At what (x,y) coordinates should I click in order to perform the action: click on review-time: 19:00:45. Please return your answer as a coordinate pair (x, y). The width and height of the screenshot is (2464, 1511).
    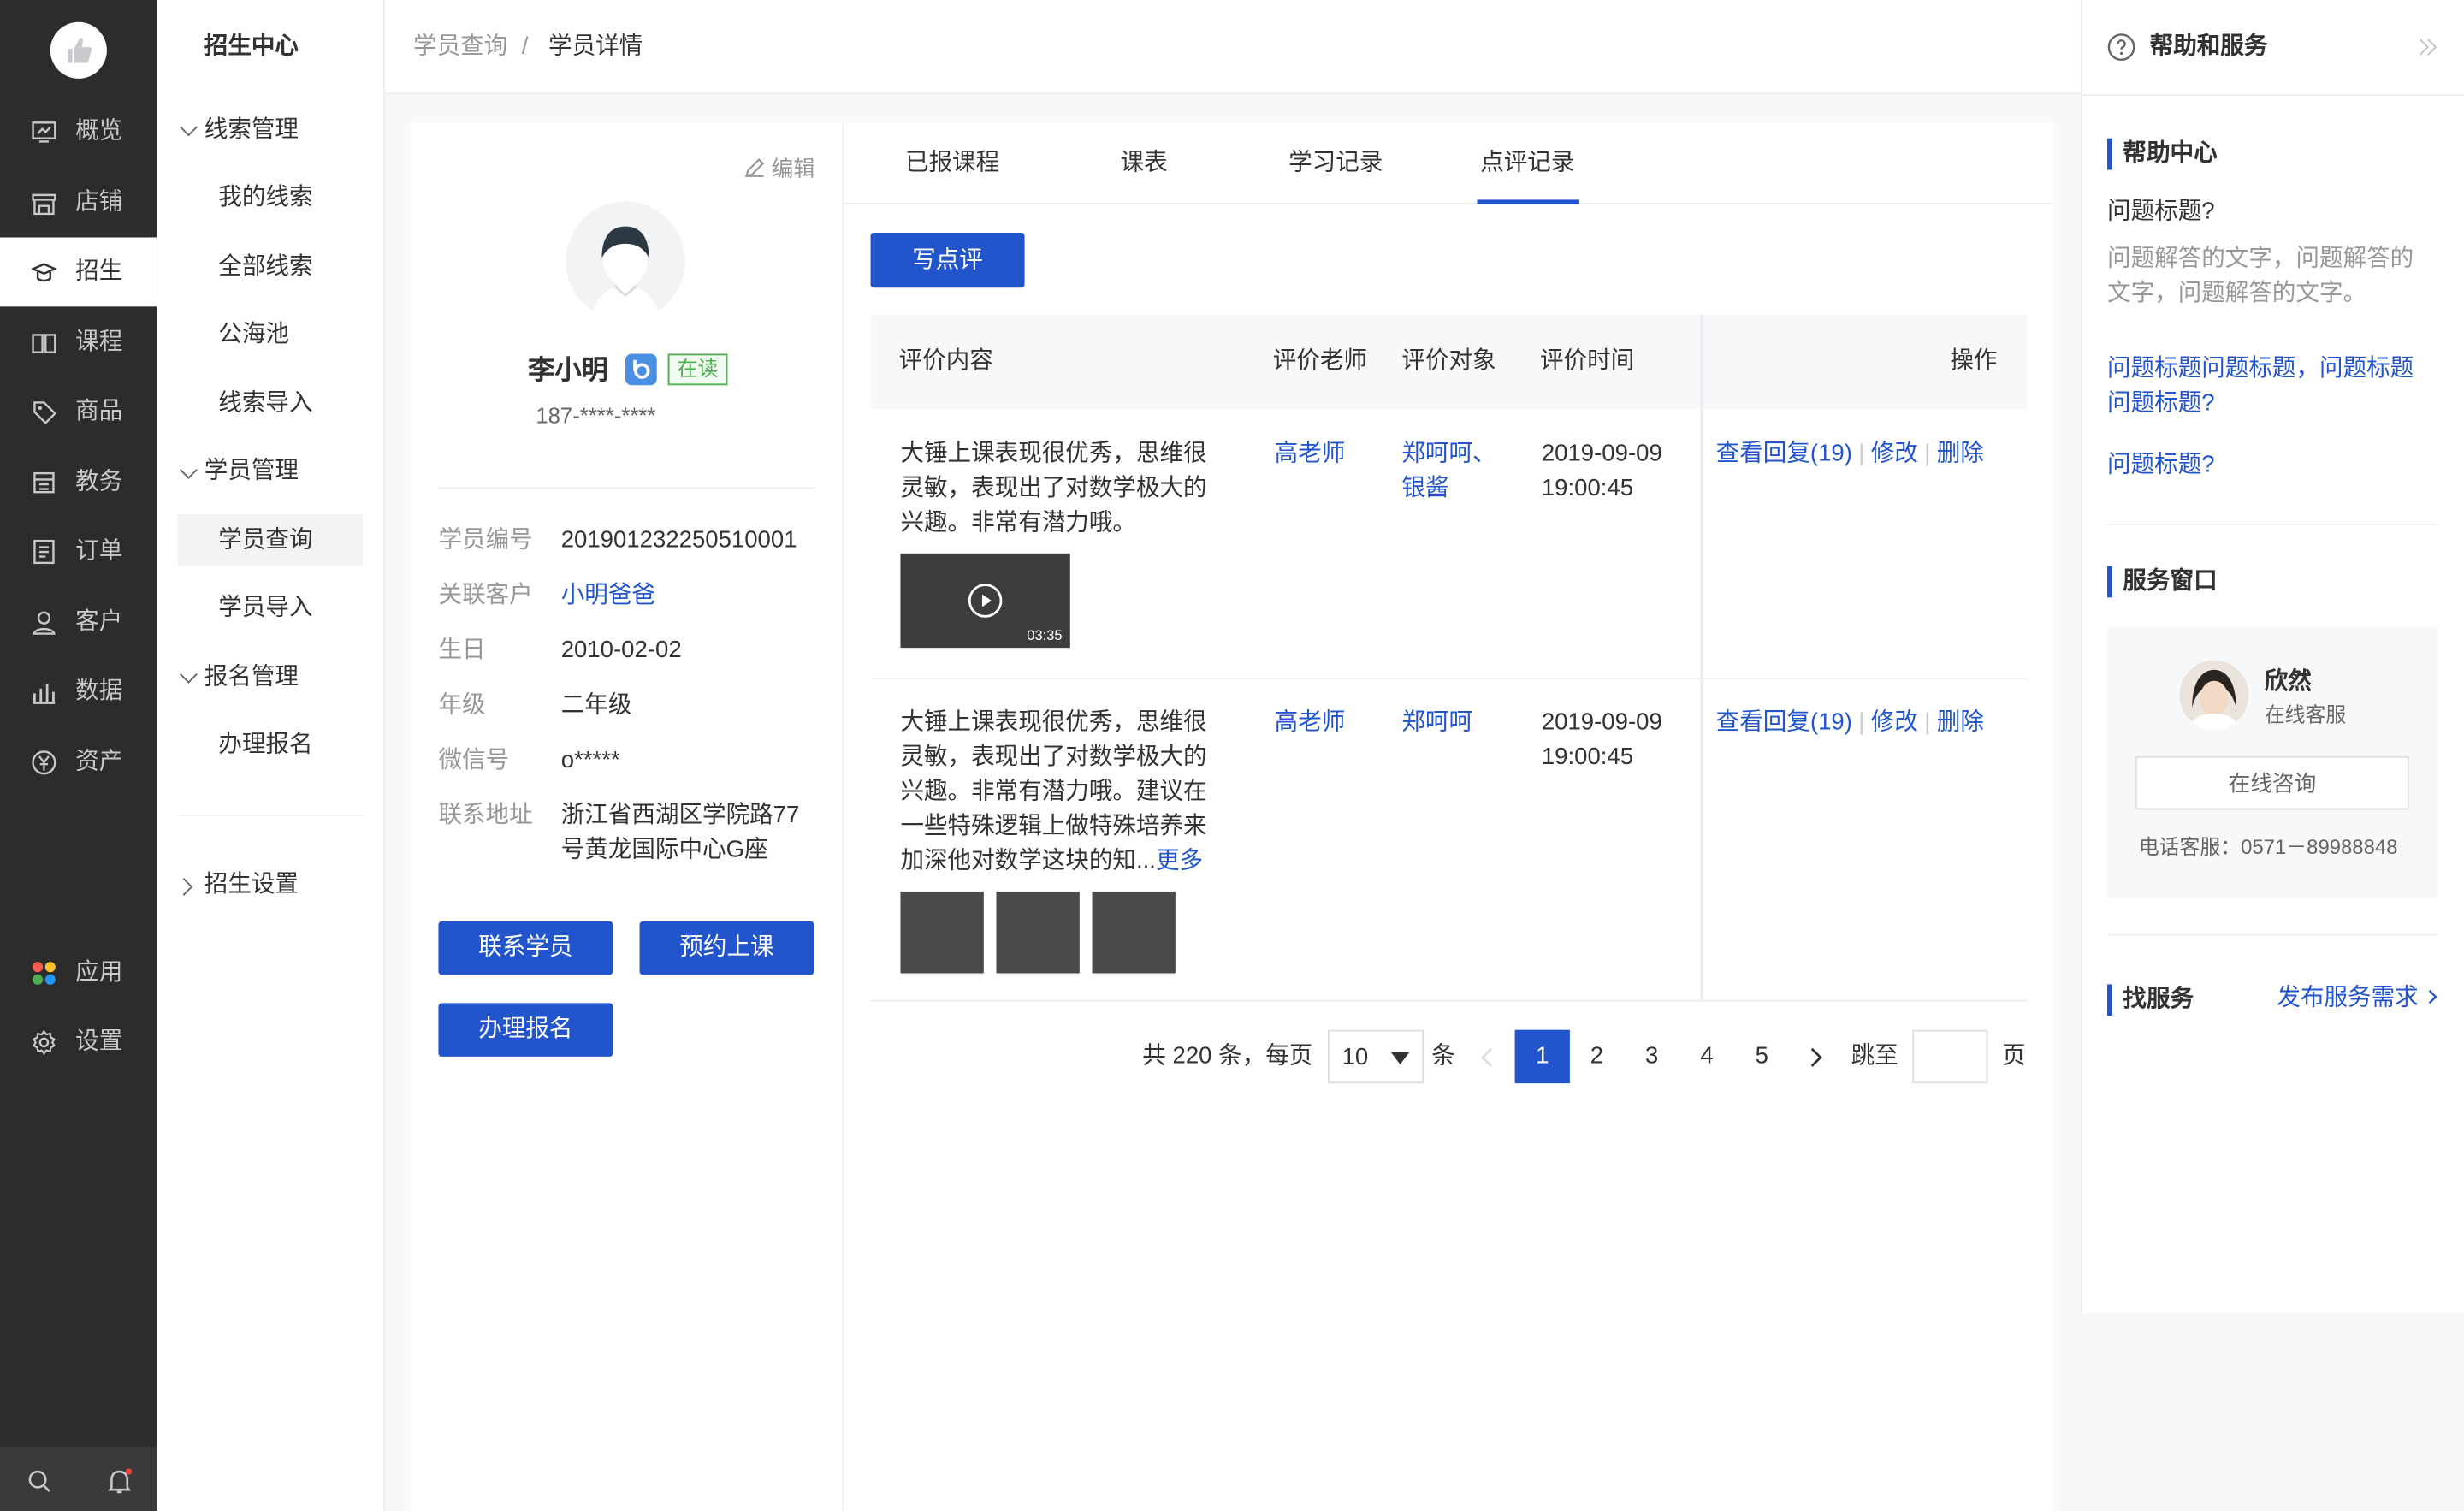
    Looking at the image, I should click on (1587, 488).